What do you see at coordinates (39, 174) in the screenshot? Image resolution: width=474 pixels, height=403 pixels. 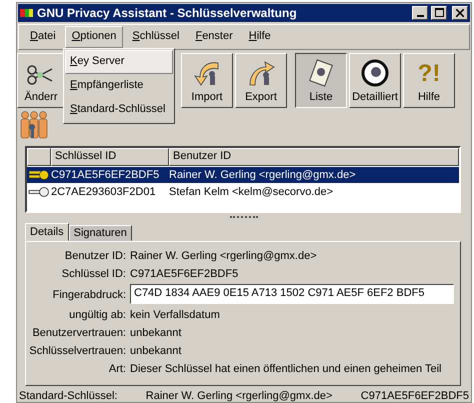 I see `key-pair-icon` at bounding box center [39, 174].